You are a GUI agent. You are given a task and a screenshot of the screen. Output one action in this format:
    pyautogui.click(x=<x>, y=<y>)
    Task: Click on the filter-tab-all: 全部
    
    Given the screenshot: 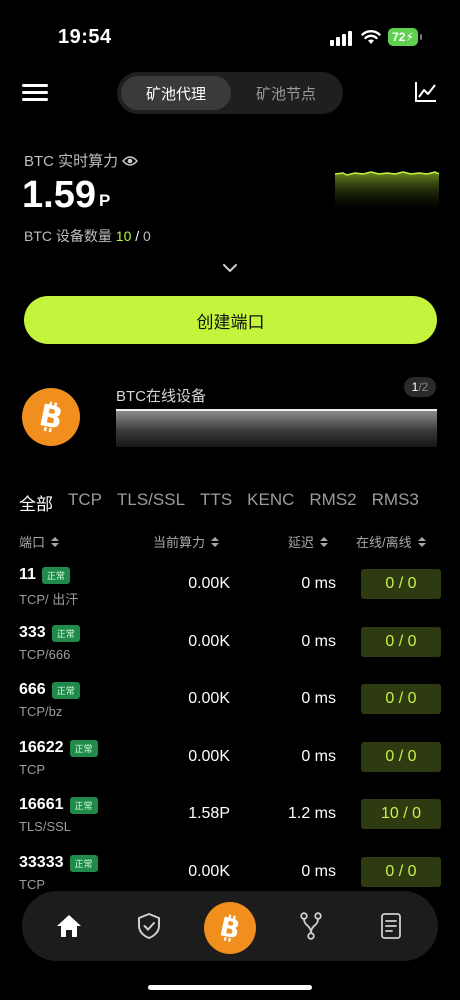 What is the action you would take?
    pyautogui.click(x=36, y=502)
    